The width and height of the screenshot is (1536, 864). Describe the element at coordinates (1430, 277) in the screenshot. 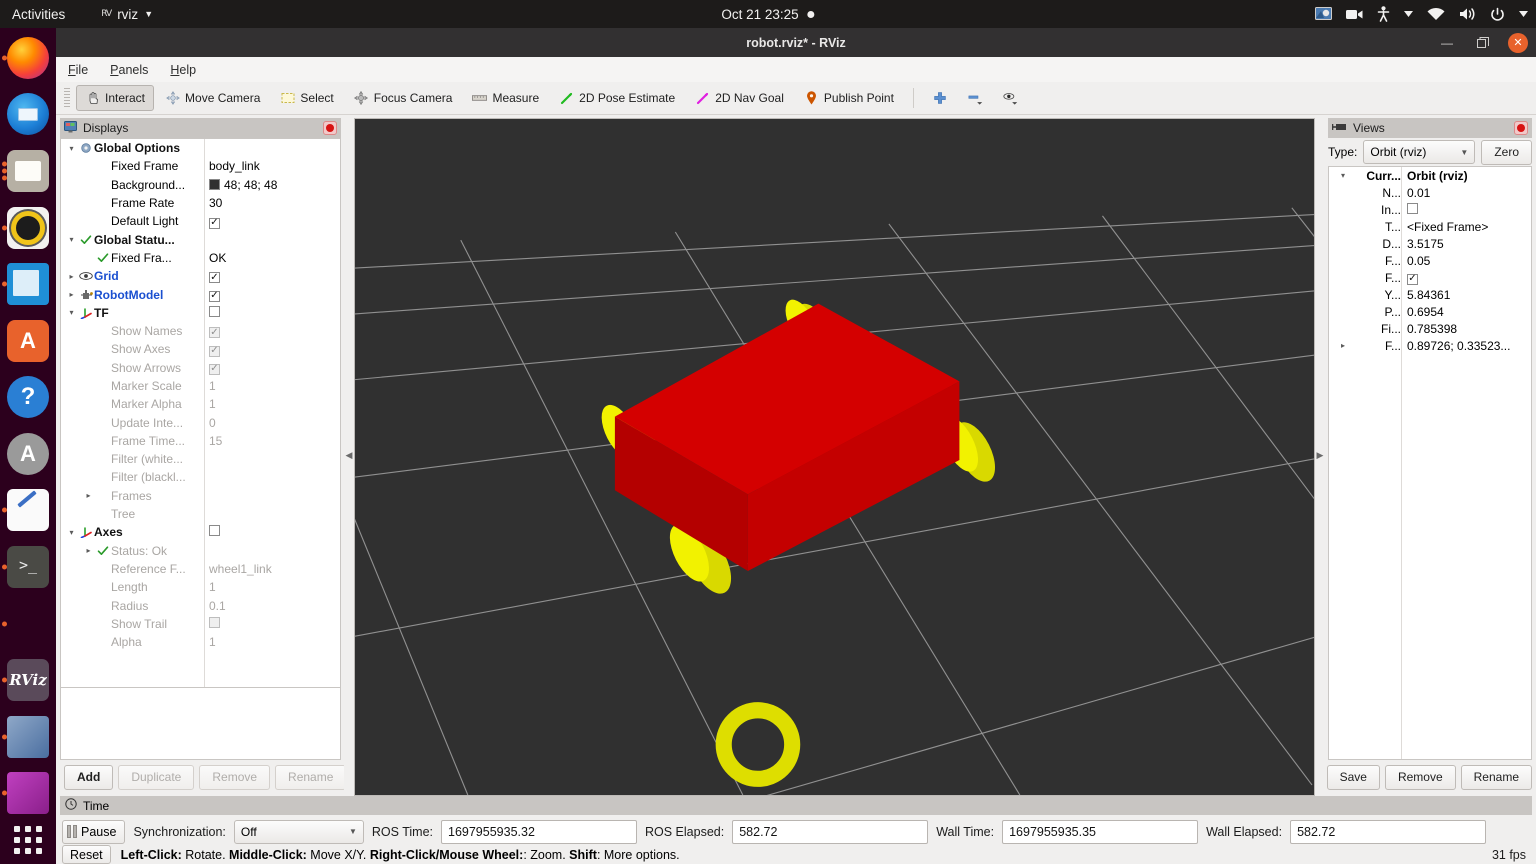

I see `view-tree-row: F... ✓` at that location.